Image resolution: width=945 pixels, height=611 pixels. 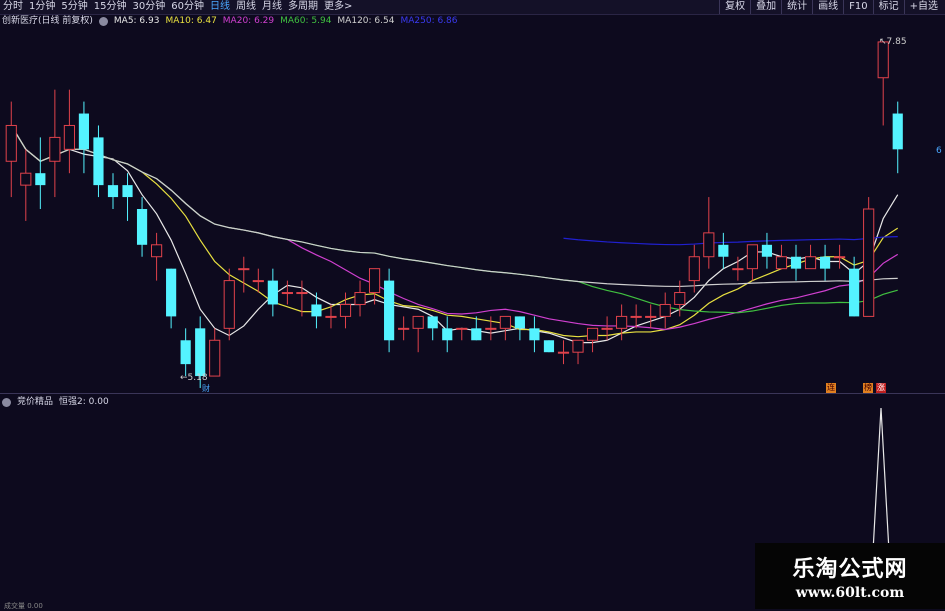 I want to click on high-price-label: ↖7.85, so click(x=893, y=42).